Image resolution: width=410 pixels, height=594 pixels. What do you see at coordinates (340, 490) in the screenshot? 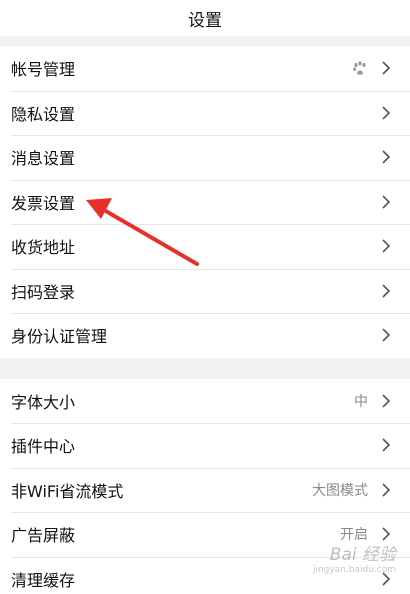
I see `settings-item-value: 大图模式` at bounding box center [340, 490].